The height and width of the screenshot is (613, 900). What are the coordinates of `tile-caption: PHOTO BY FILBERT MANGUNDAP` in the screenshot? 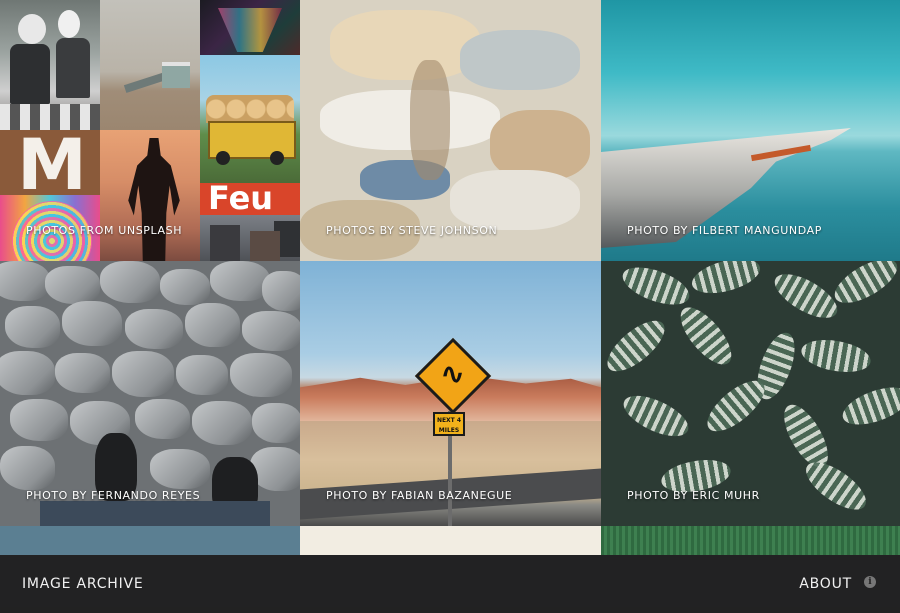 It's located at (724, 230).